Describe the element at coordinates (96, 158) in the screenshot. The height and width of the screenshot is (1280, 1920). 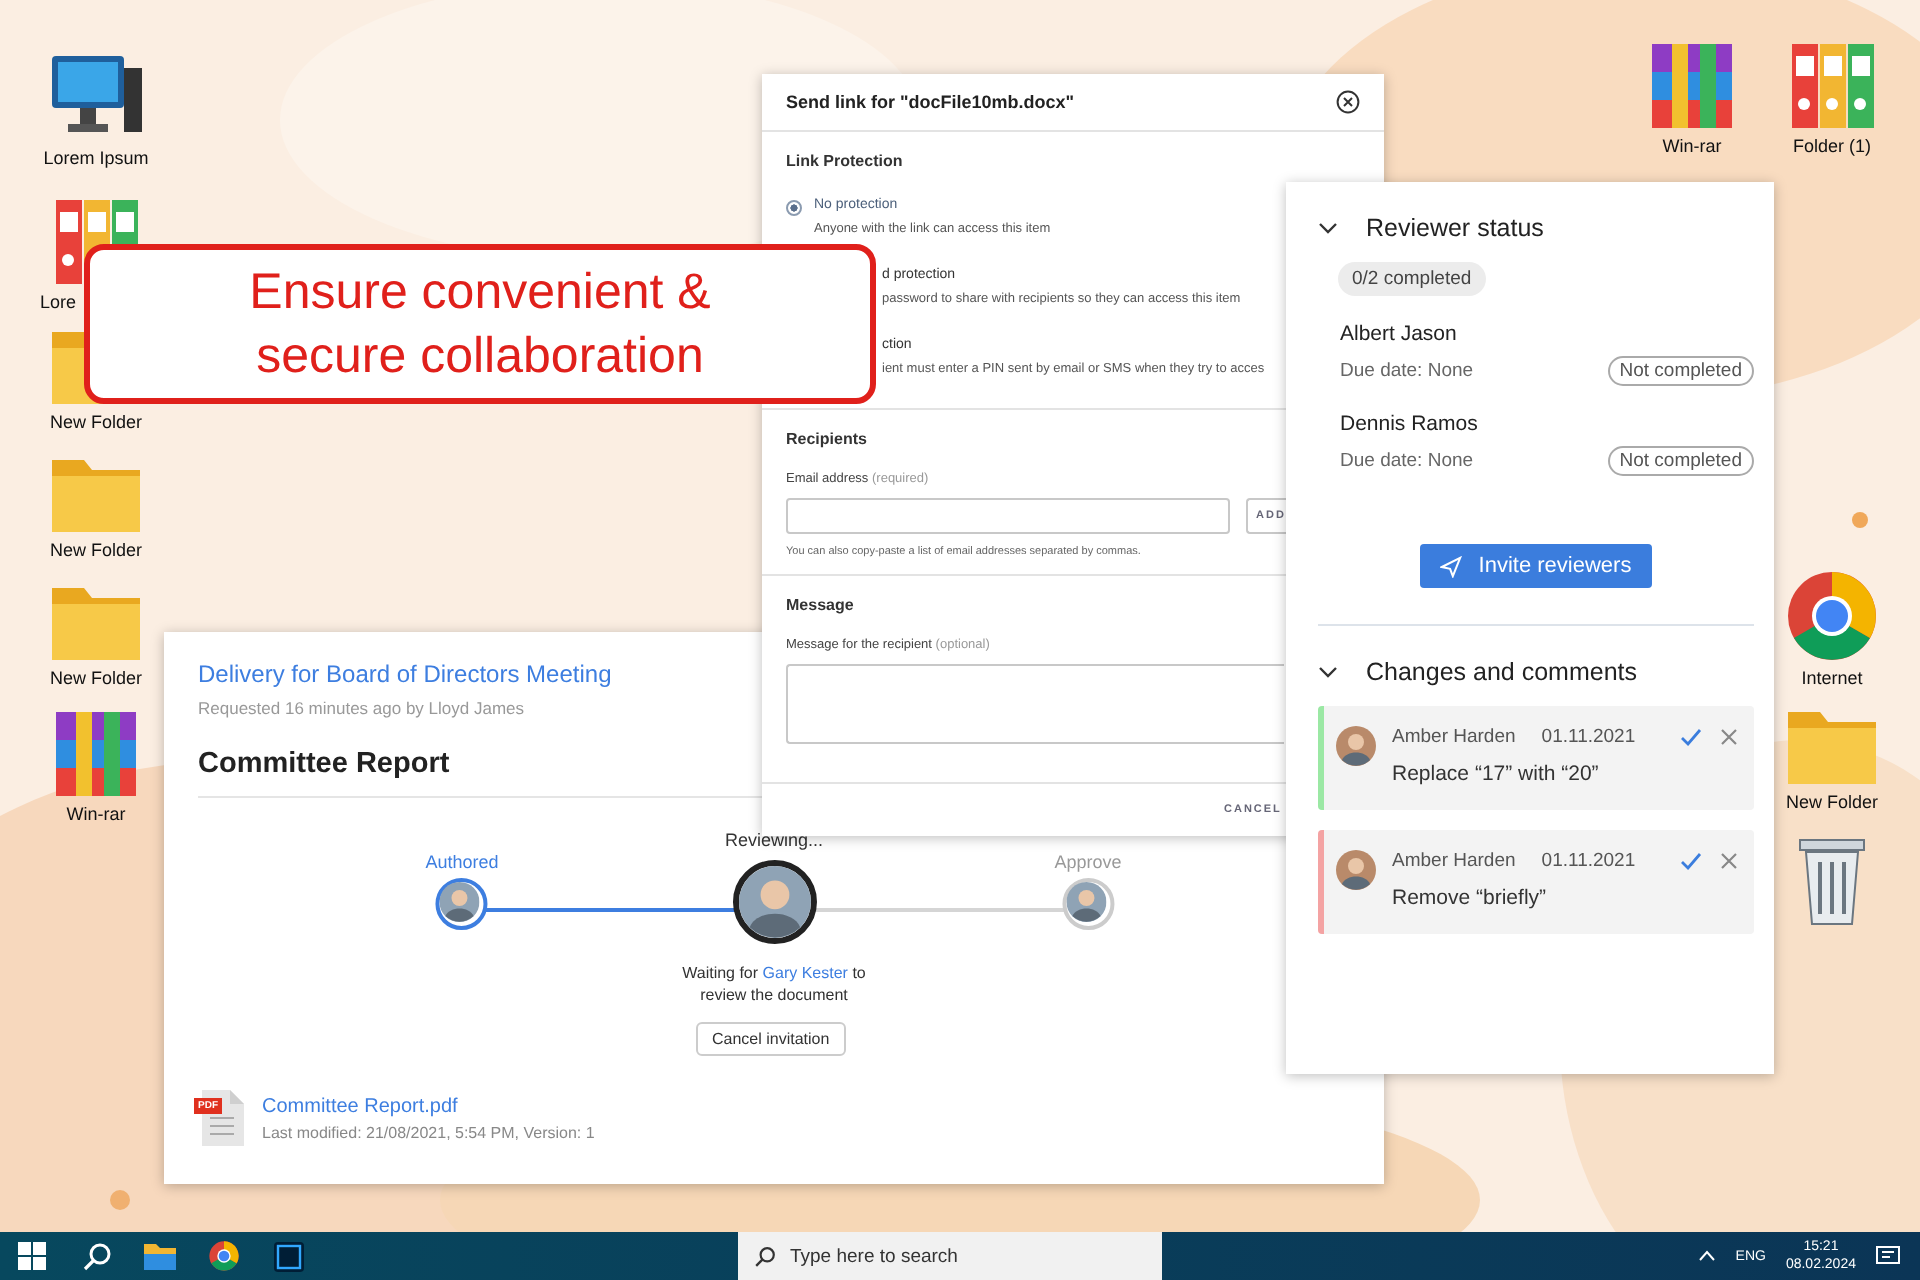
I see `icon-label: Lorem Ipsum` at that location.